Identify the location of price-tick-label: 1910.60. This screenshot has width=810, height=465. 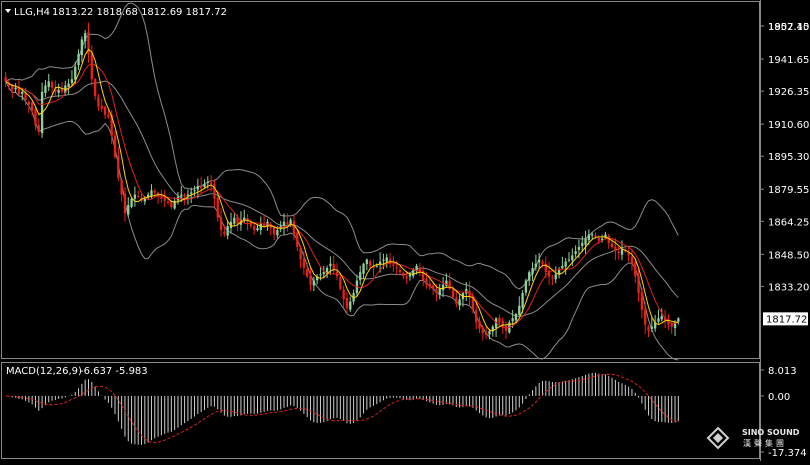
(788, 125).